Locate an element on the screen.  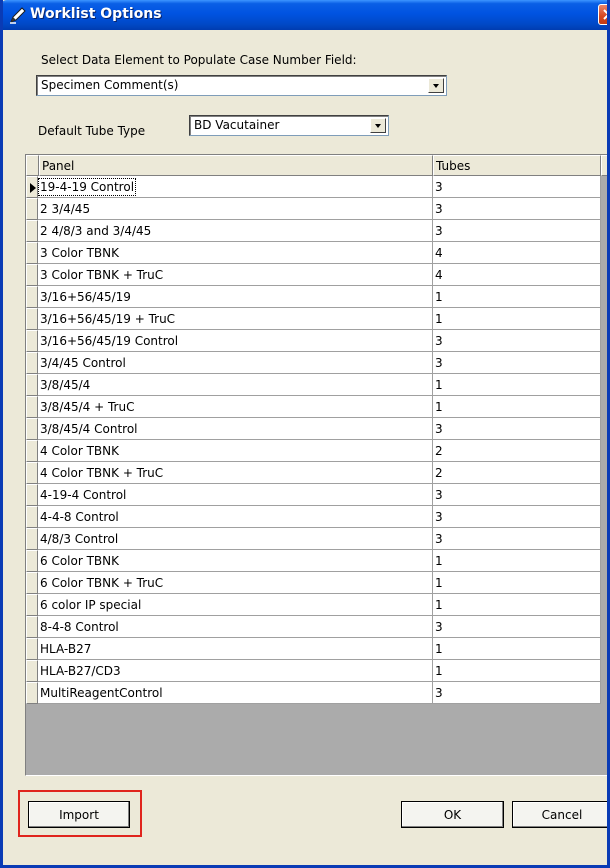
panel-cell: 3/8/45/4 + TruC is located at coordinates (235, 407).